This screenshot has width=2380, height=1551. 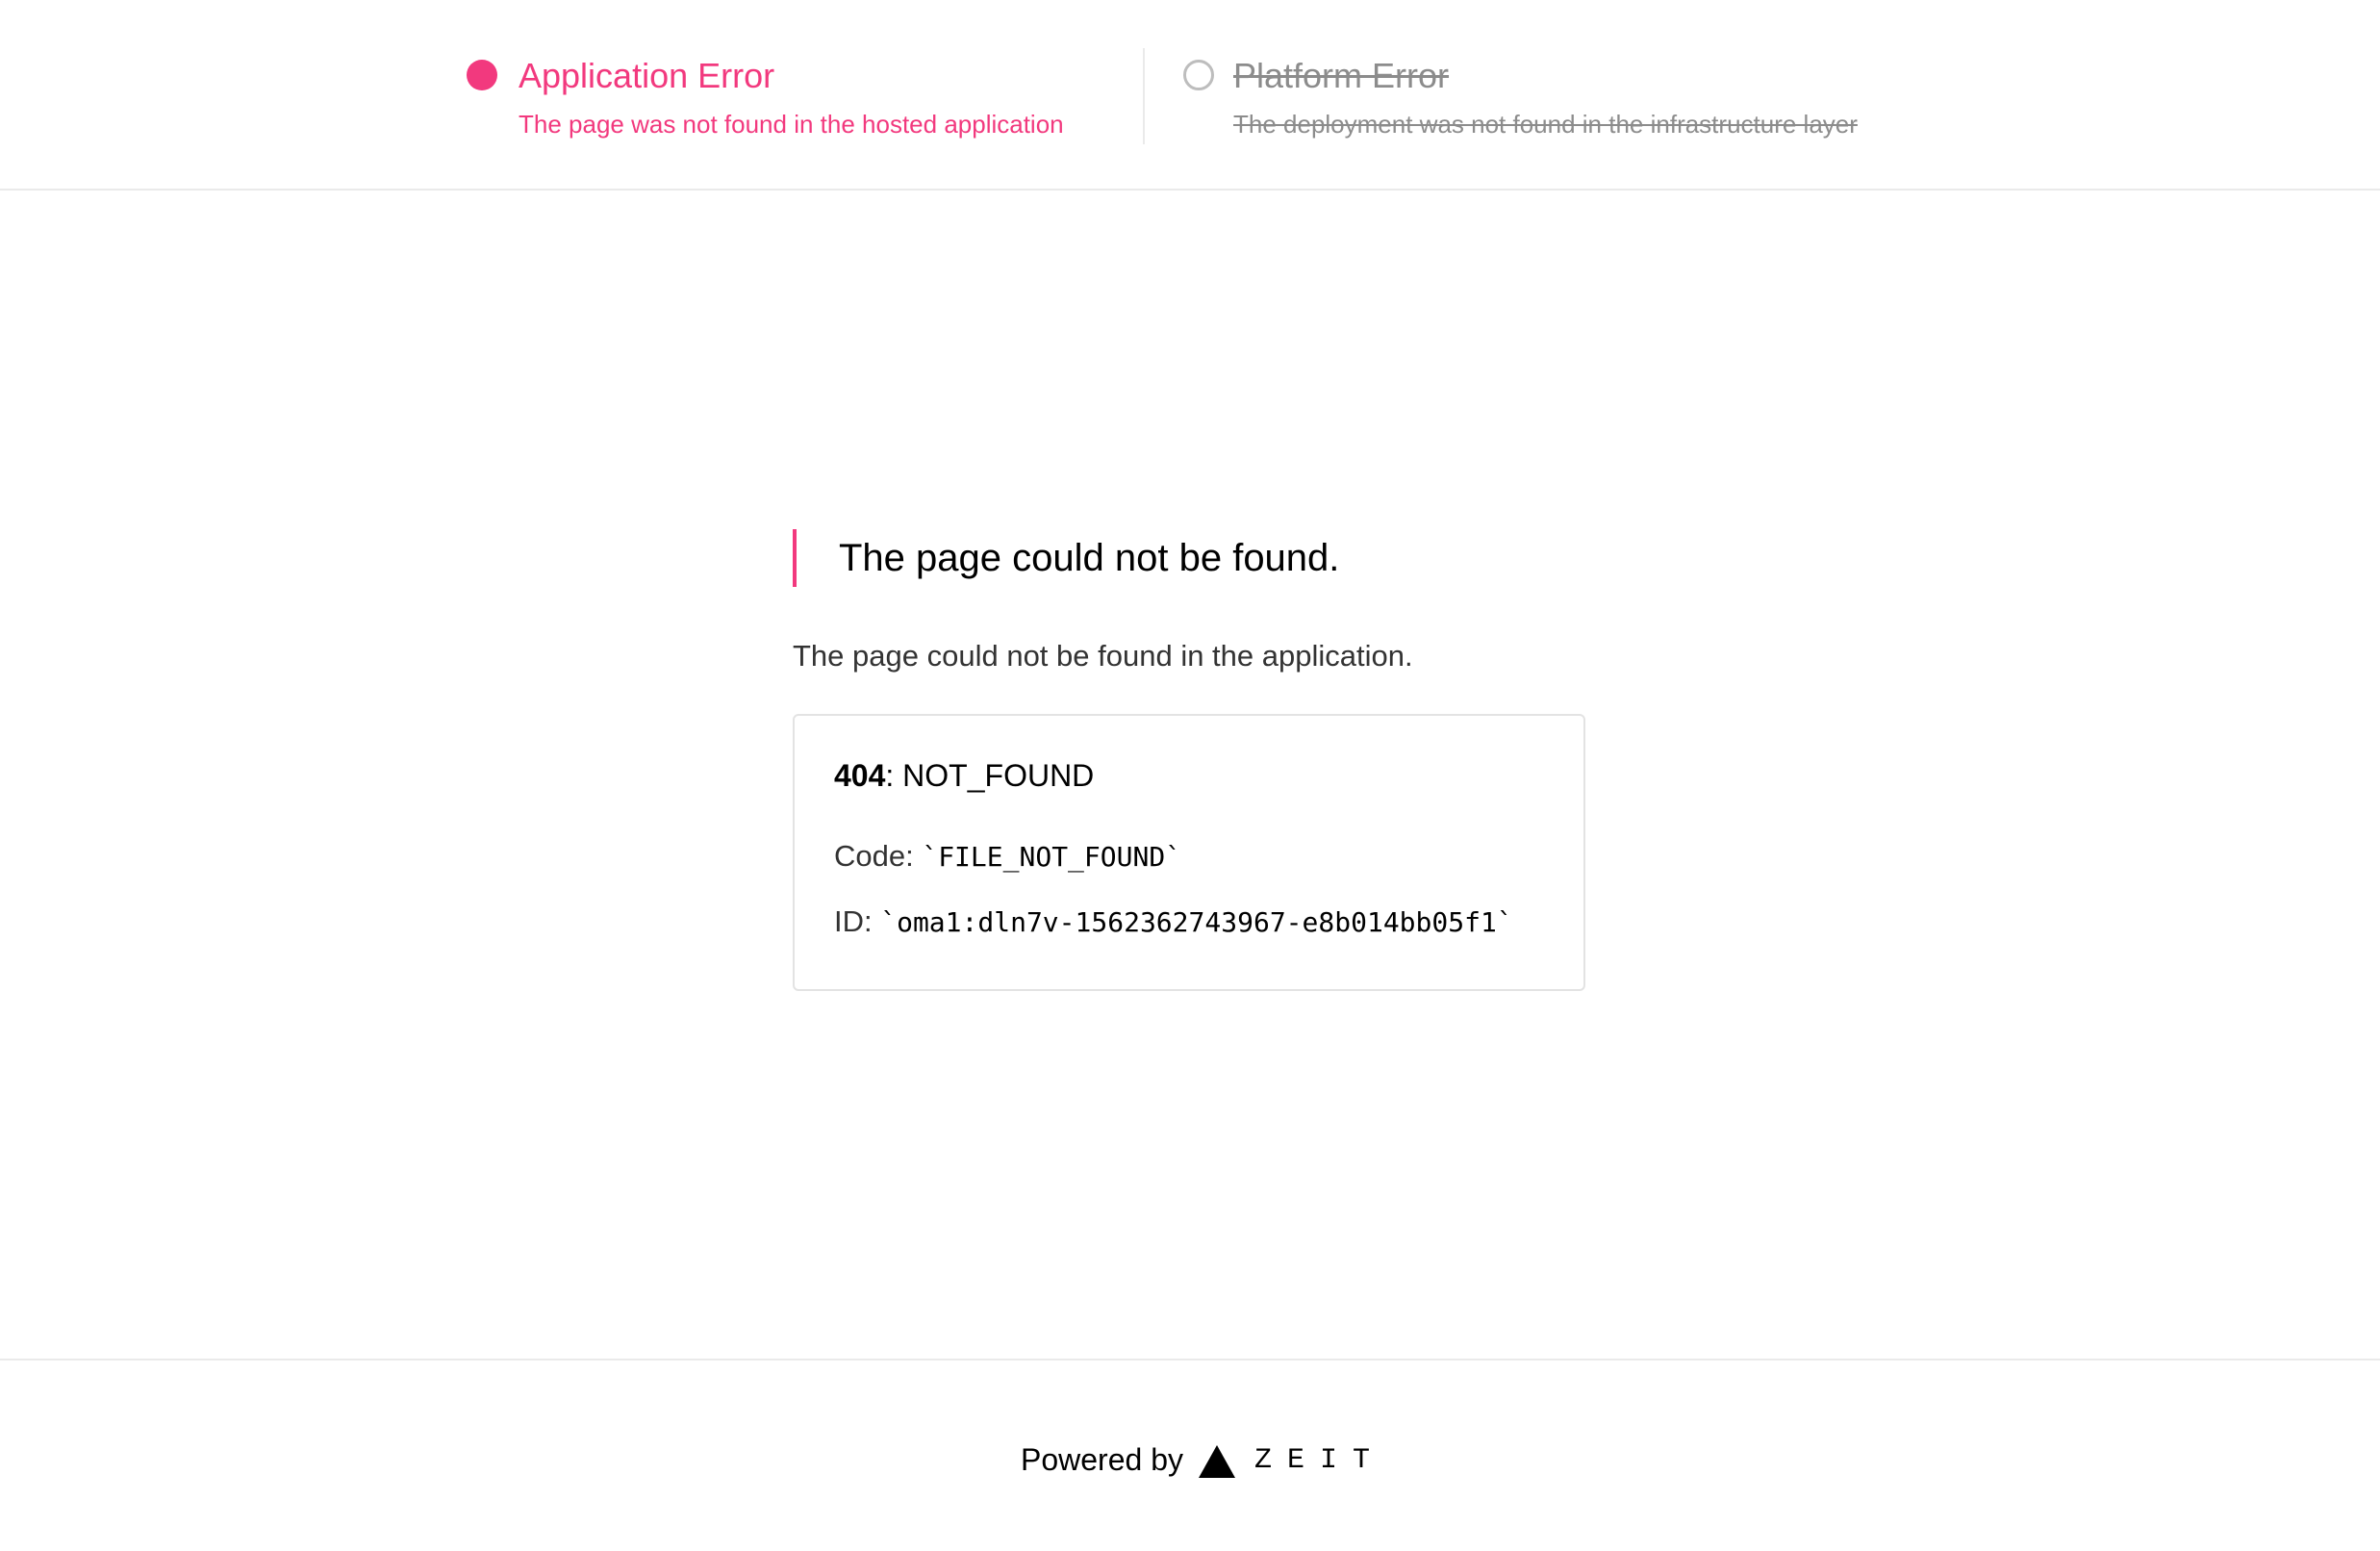 I want to click on status-code: 404, so click(x=860, y=775).